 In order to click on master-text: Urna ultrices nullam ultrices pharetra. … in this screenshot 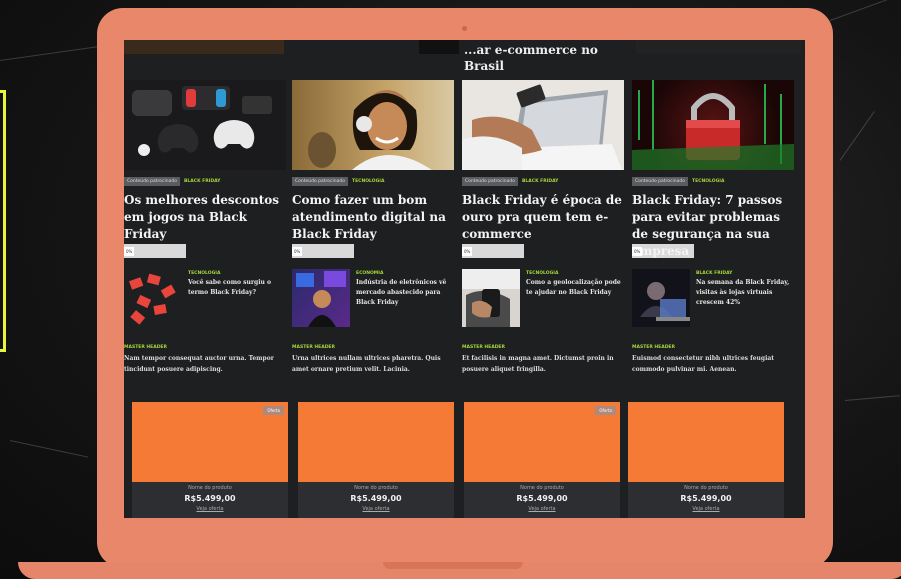, I will do `click(374, 364)`.